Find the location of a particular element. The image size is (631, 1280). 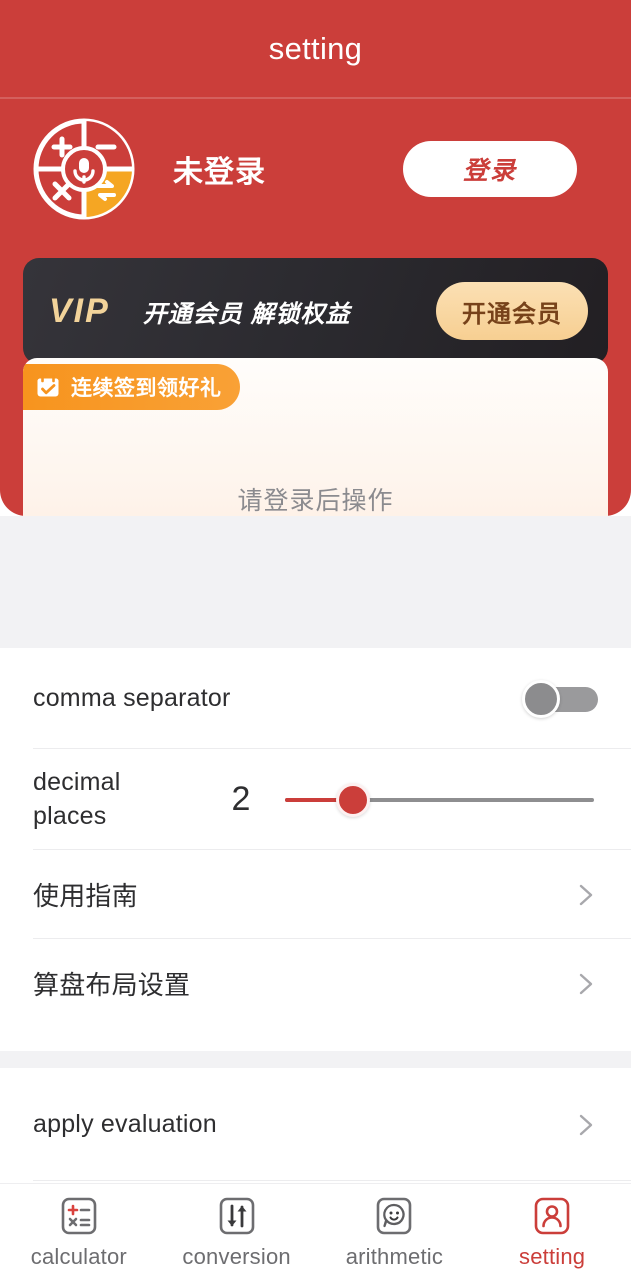

page-header: setting is located at coordinates (315, 49).